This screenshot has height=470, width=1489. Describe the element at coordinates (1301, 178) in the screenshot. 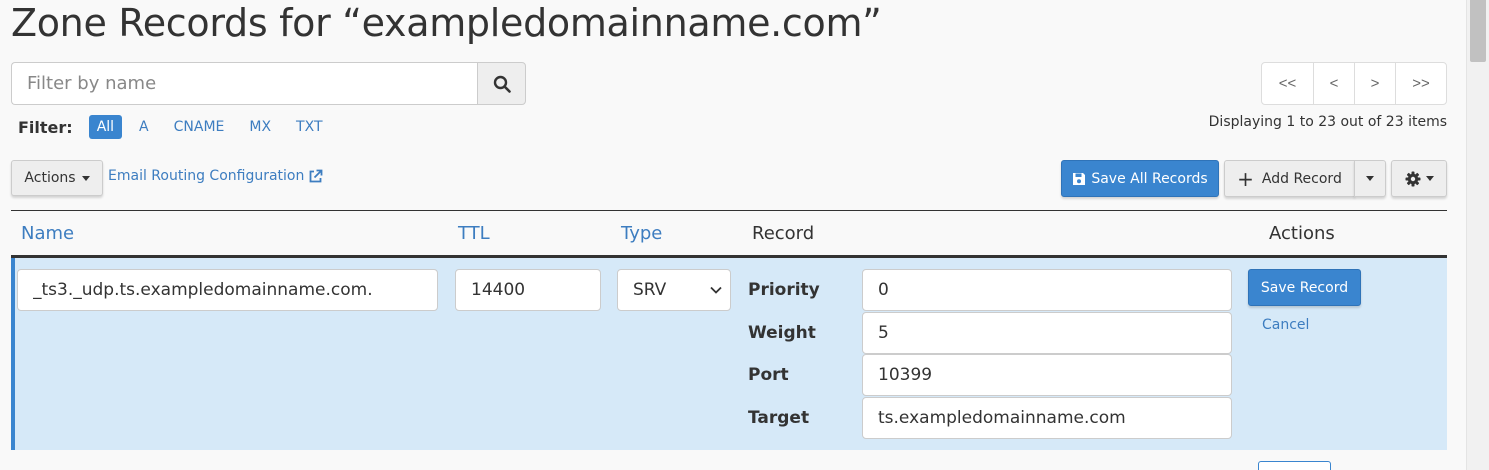

I see `add-record-label: Add Record` at that location.